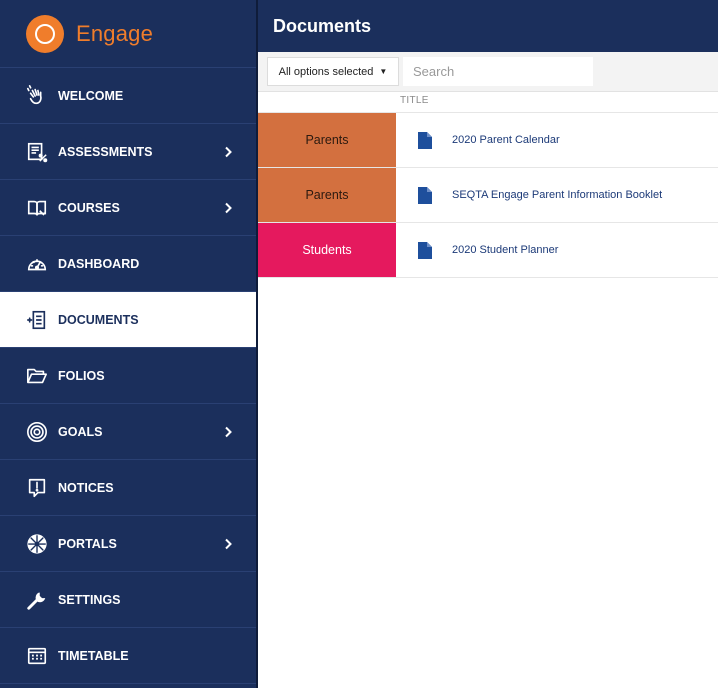 The image size is (718, 688). What do you see at coordinates (37, 432) in the screenshot?
I see `target-icon` at bounding box center [37, 432].